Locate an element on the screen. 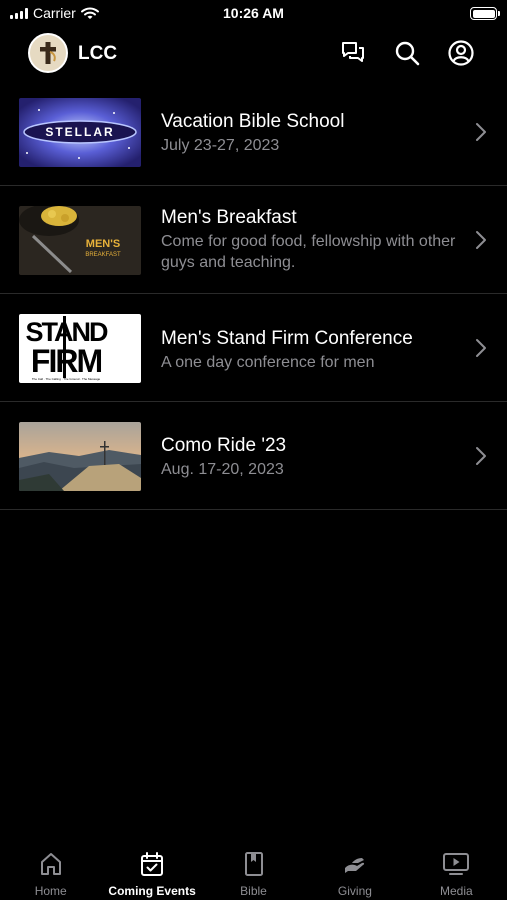 The width and height of the screenshot is (507, 900). tab-bar: Home Coming Events Bible Giving Media is located at coordinates (253, 870).